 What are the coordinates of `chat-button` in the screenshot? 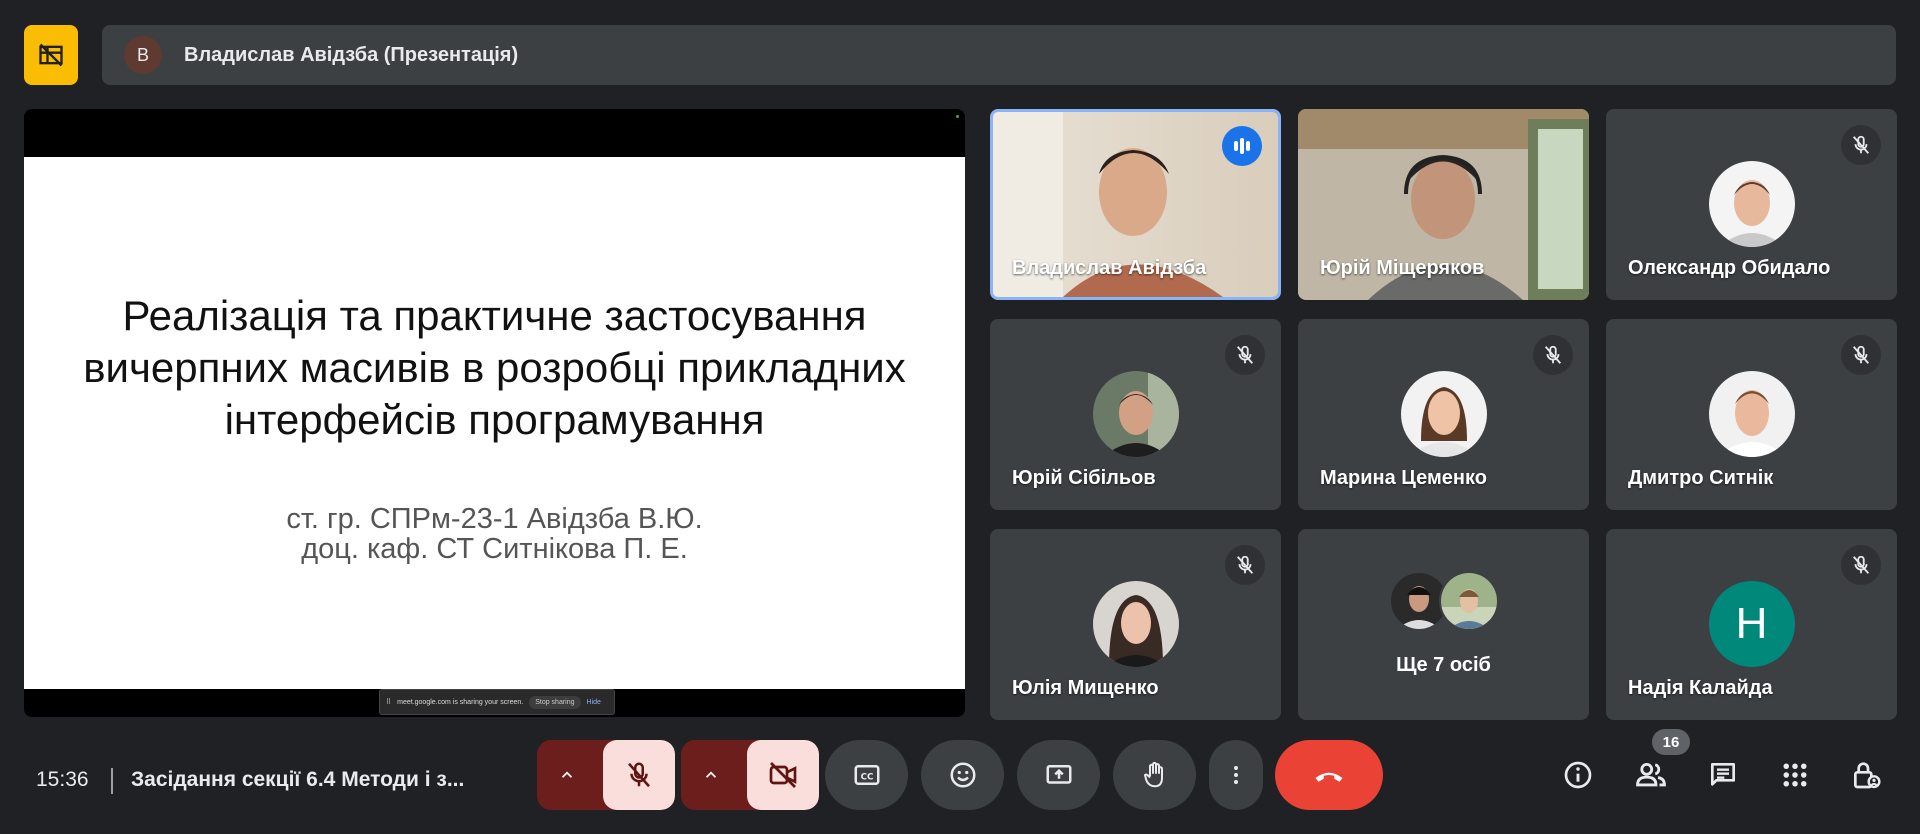 It's located at (1723, 775).